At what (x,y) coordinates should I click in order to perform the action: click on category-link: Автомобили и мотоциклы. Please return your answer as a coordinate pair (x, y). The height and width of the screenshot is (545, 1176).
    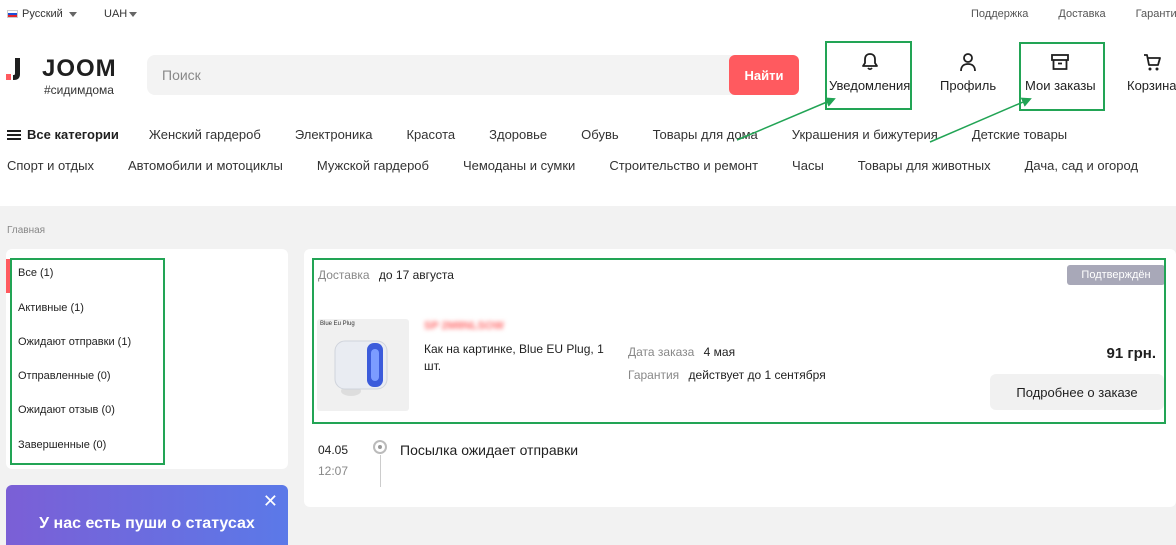
    Looking at the image, I should click on (205, 165).